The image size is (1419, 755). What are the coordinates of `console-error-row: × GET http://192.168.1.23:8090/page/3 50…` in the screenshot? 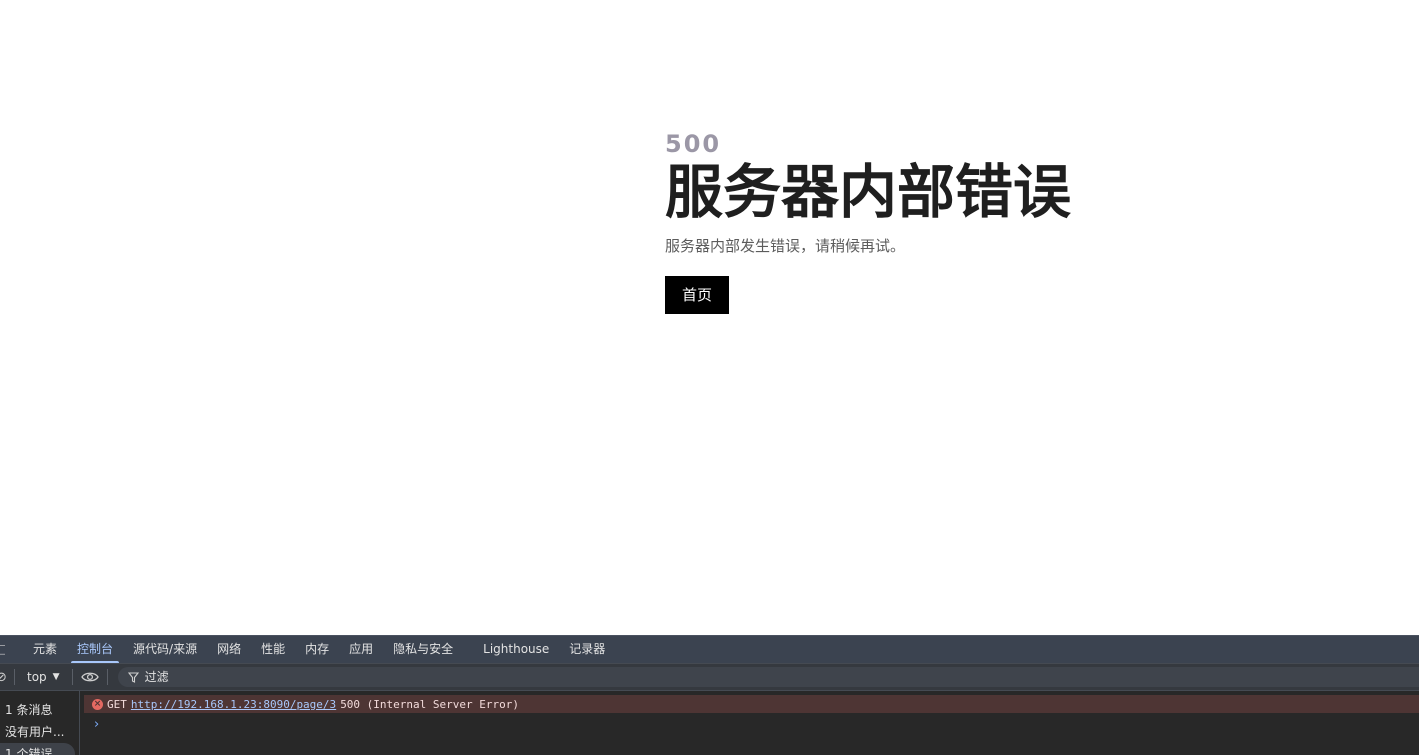 It's located at (751, 704).